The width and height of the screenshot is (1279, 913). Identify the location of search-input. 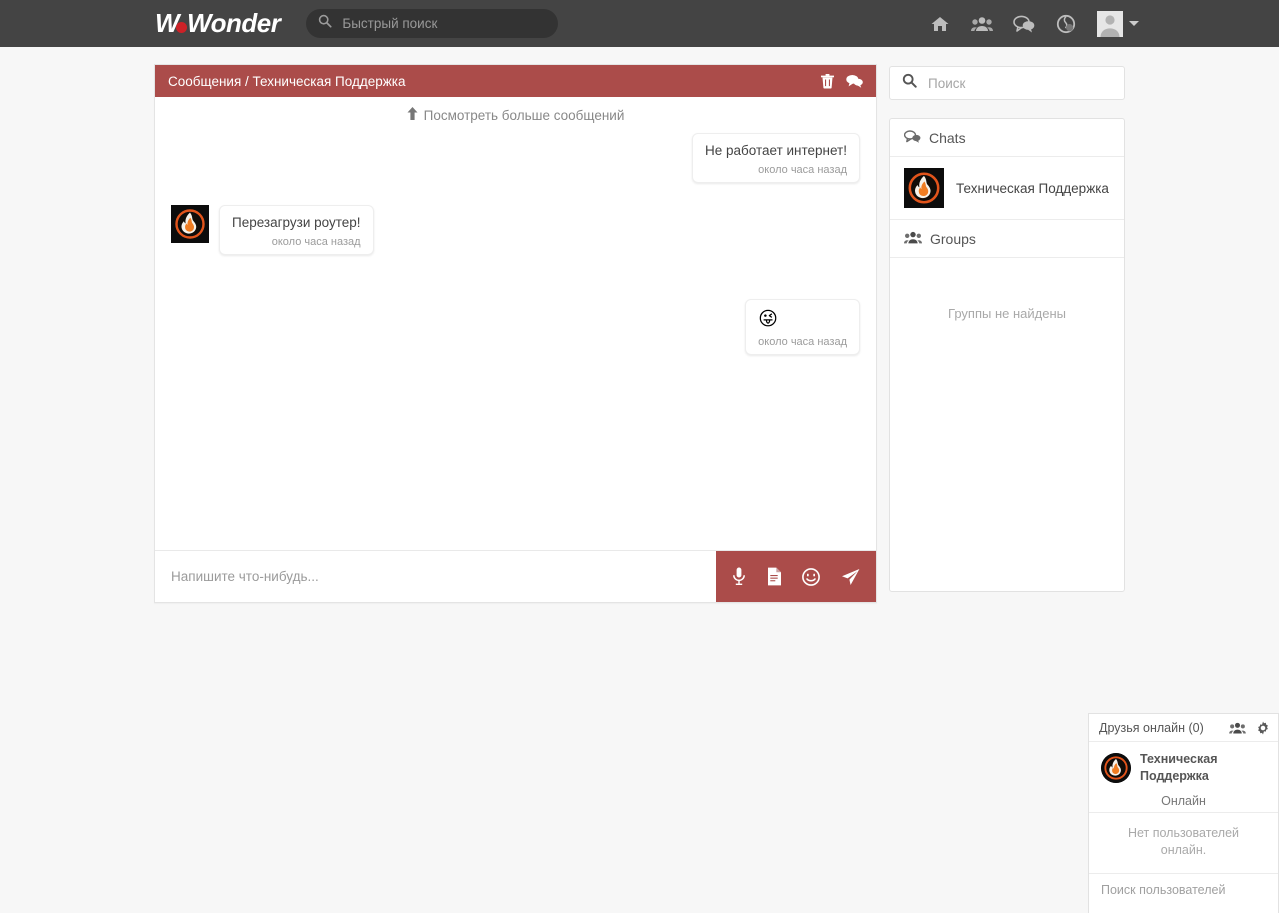
(443, 23).